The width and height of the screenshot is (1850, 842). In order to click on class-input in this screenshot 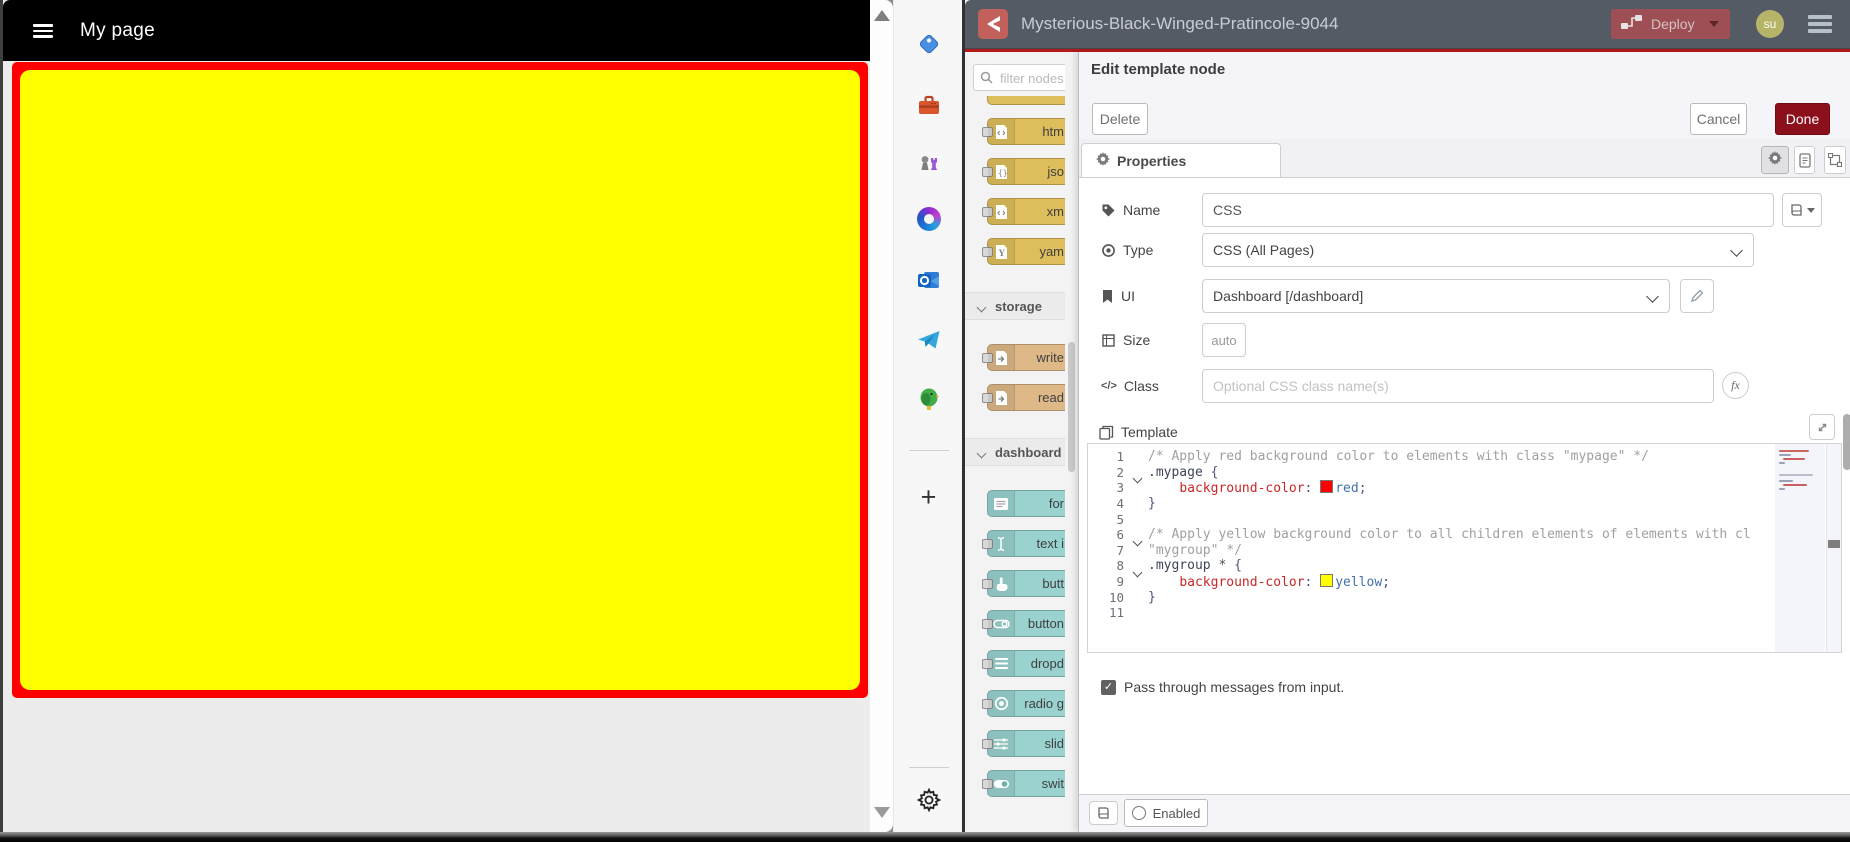, I will do `click(1458, 386)`.